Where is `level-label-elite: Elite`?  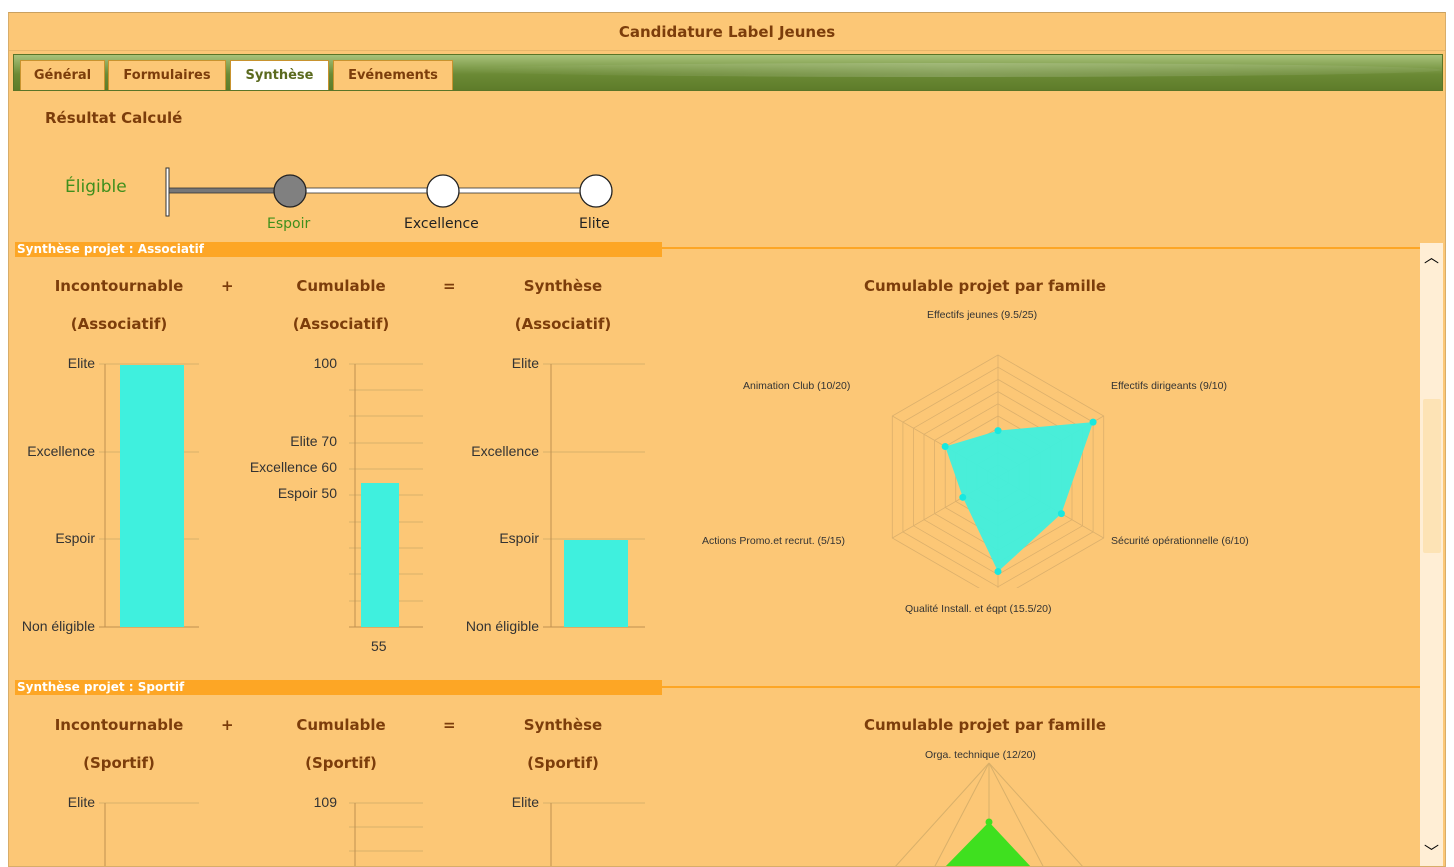
level-label-elite: Elite is located at coordinates (594, 224).